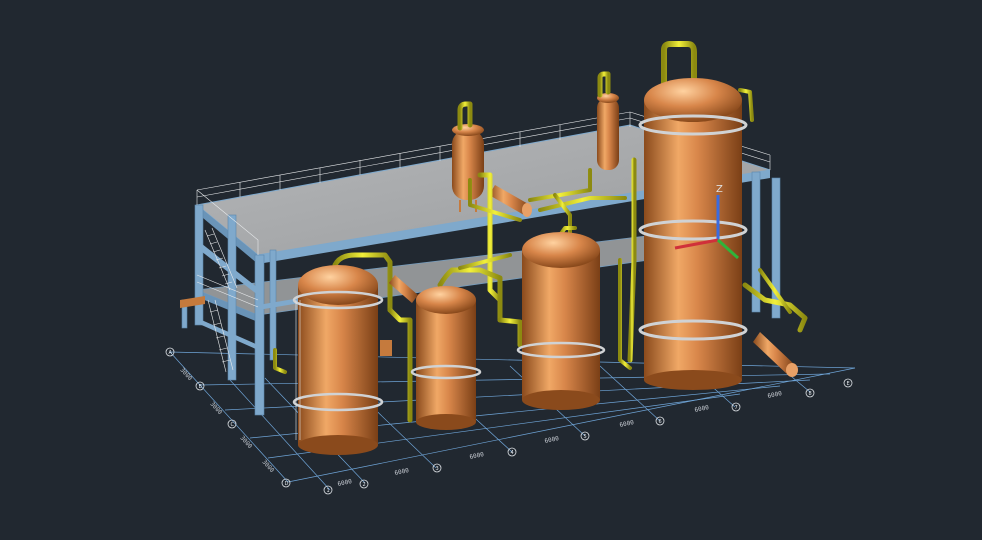  I want to click on svg-text: B, so click(201, 387).